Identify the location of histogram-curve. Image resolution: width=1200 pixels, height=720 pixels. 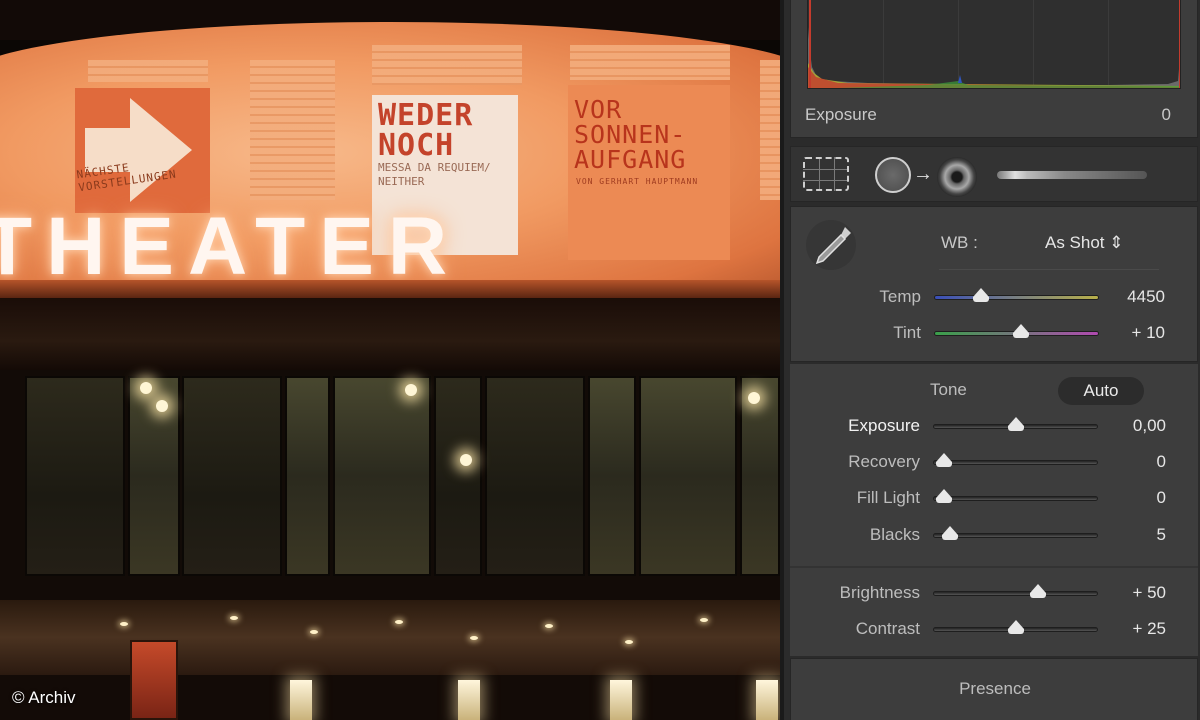
(994, 44).